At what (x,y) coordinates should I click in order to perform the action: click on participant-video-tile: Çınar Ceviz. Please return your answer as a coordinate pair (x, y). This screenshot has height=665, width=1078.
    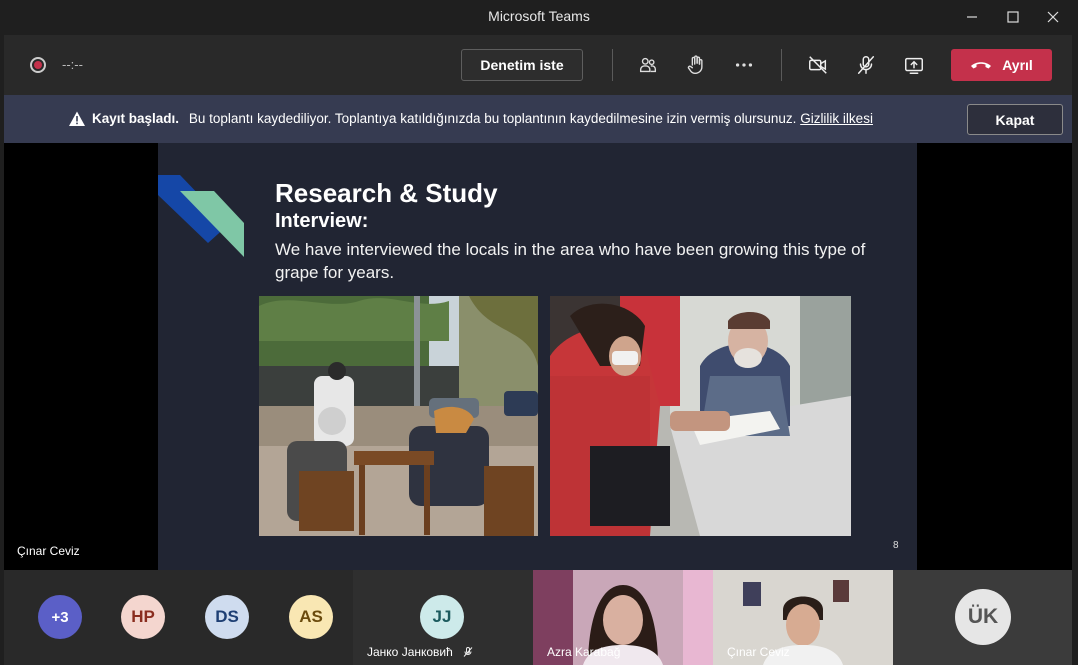
    Looking at the image, I should click on (803, 617).